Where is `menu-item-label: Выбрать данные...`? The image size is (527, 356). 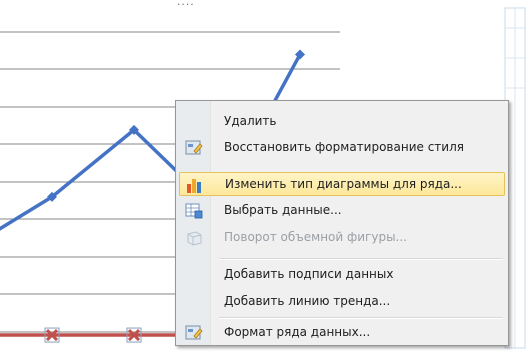 menu-item-label: Выбрать данные... is located at coordinates (283, 210).